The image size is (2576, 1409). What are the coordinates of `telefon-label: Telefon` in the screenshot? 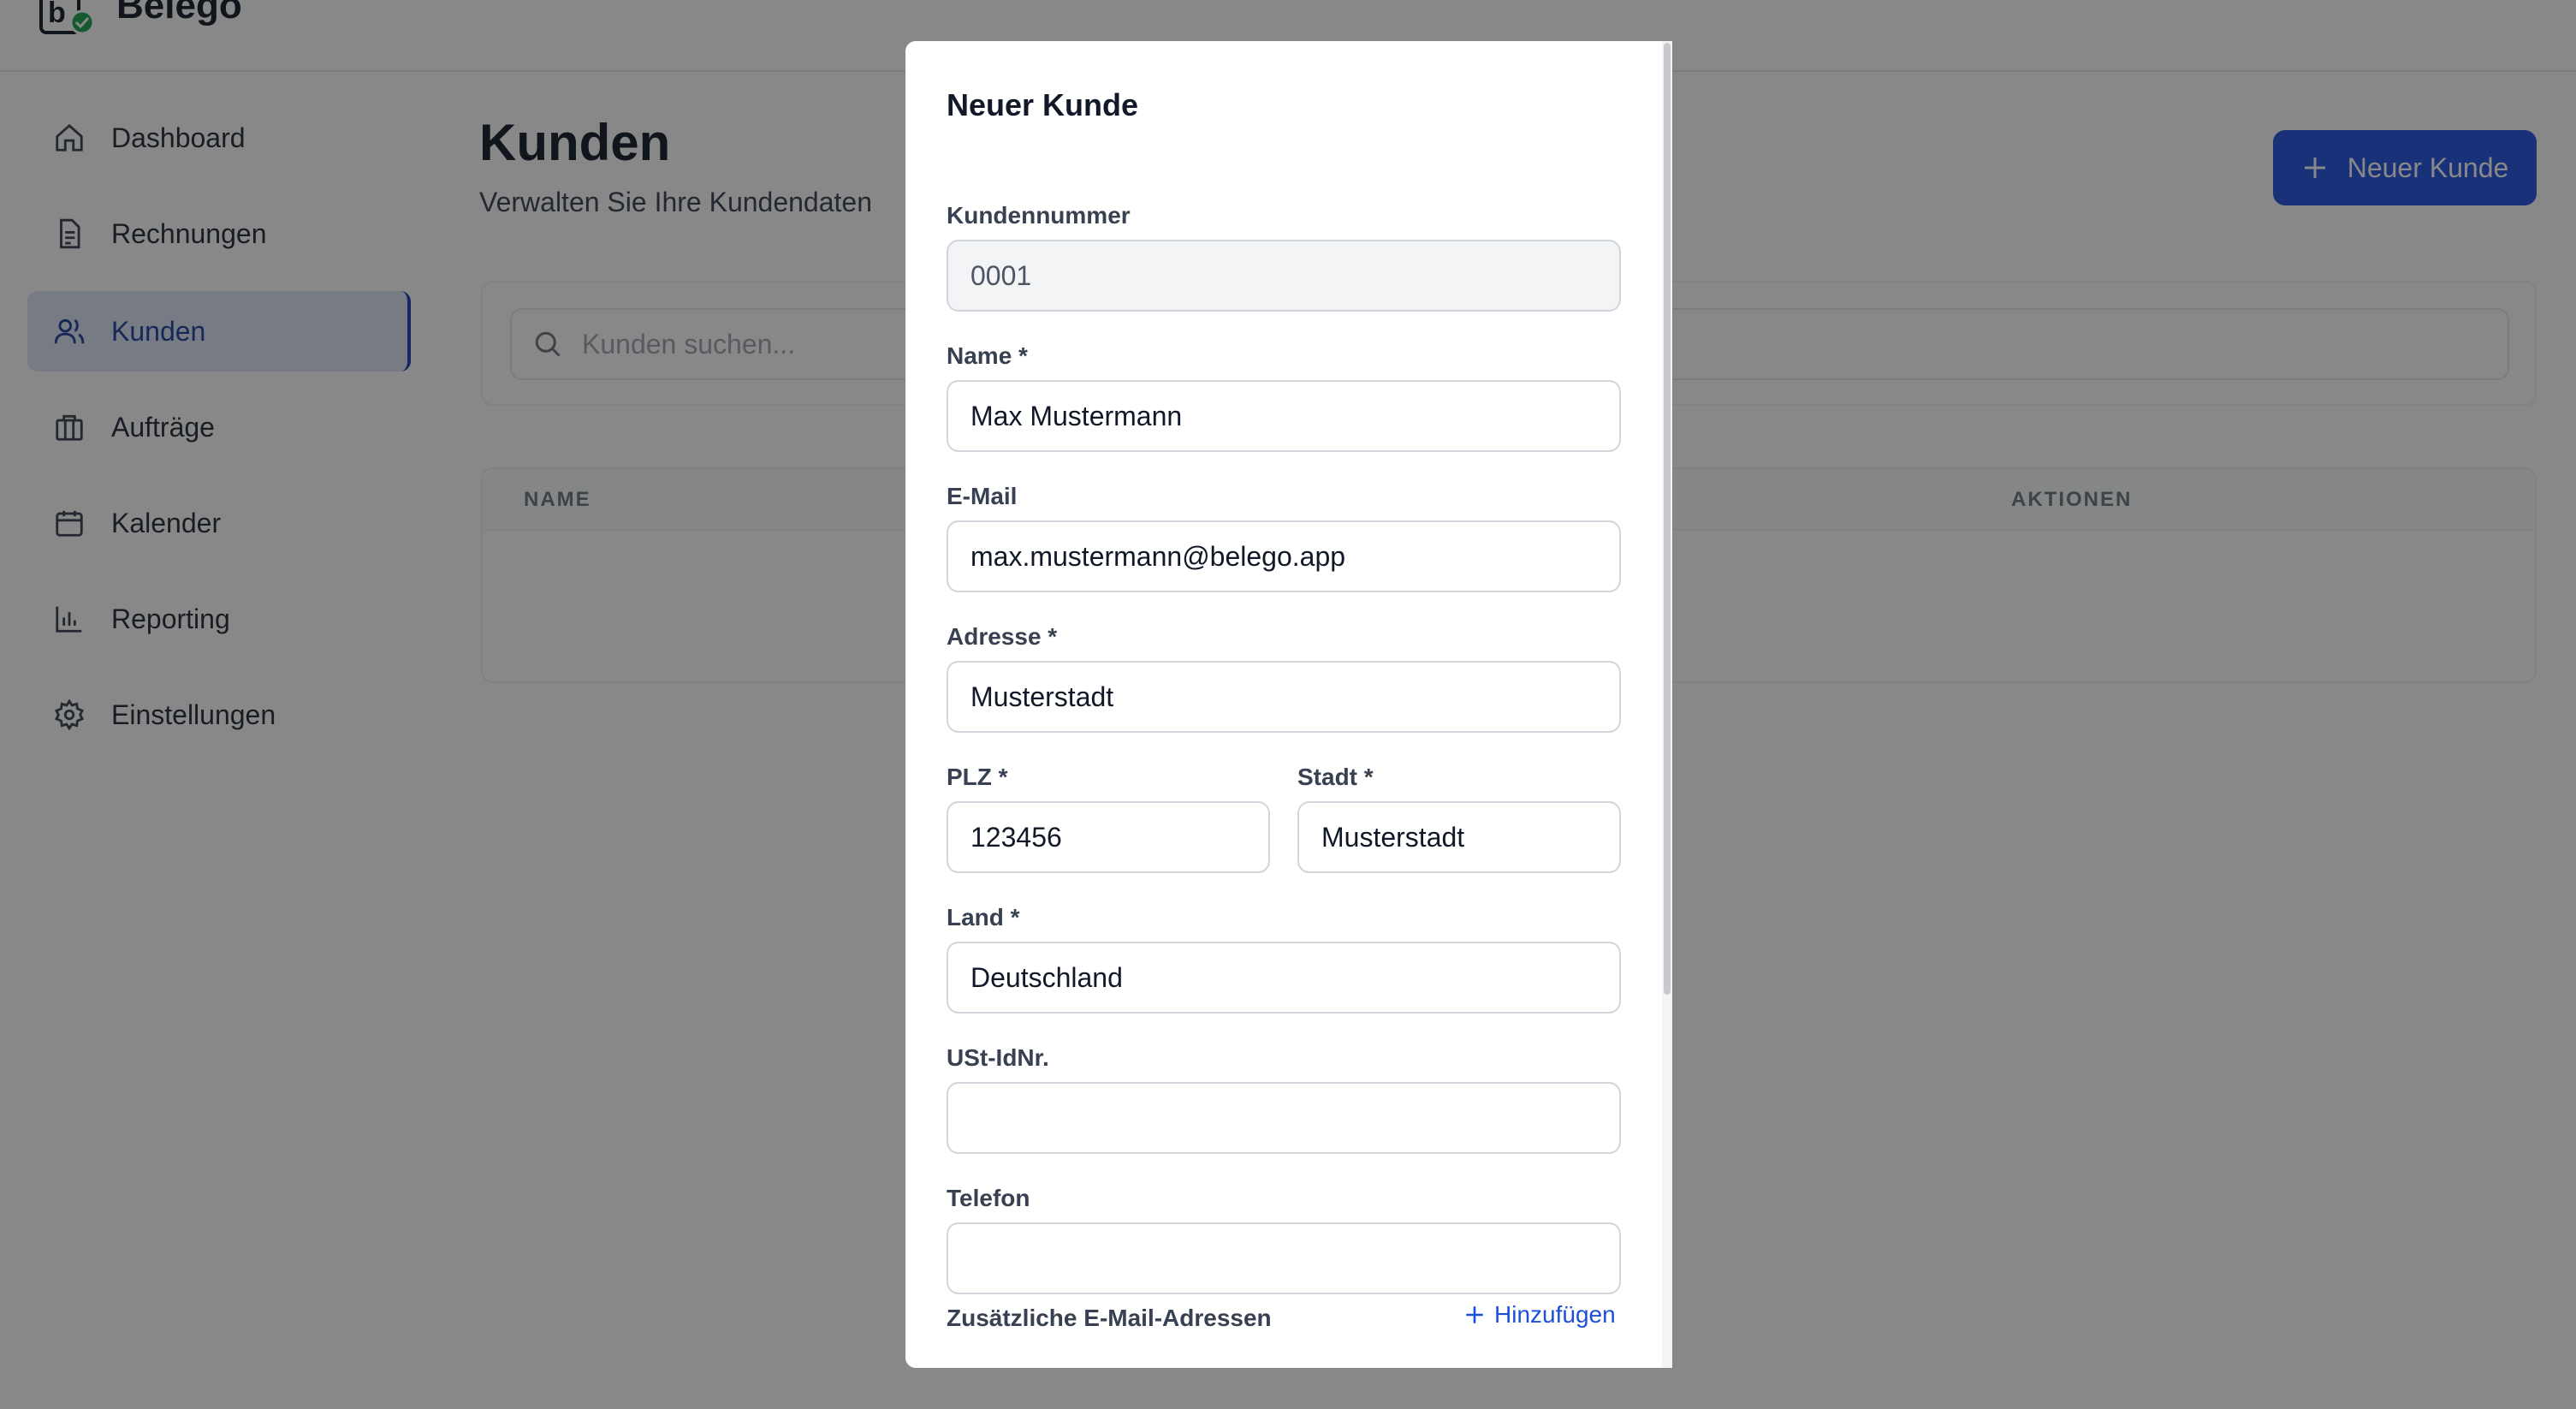 It's located at (988, 1198).